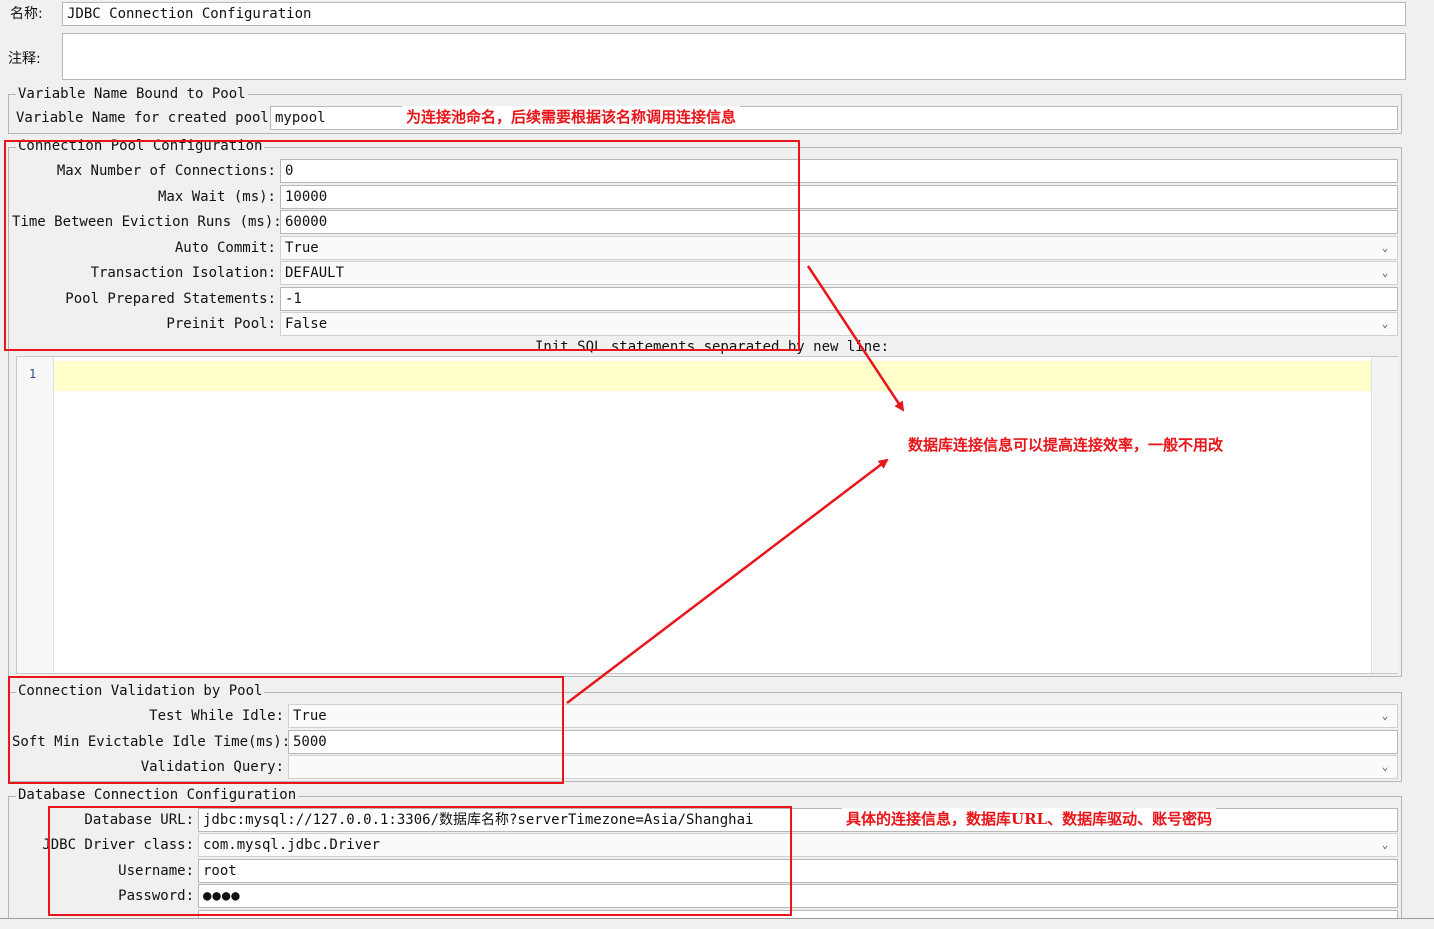 The height and width of the screenshot is (929, 1434). What do you see at coordinates (420, 861) in the screenshot?
I see `db-config-highlight` at bounding box center [420, 861].